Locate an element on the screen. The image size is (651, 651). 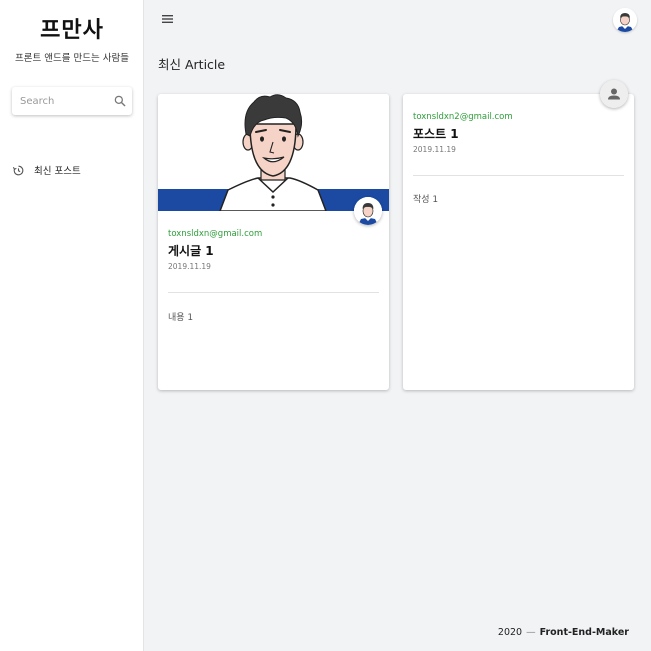
card-content: 내용 1 is located at coordinates (181, 318).